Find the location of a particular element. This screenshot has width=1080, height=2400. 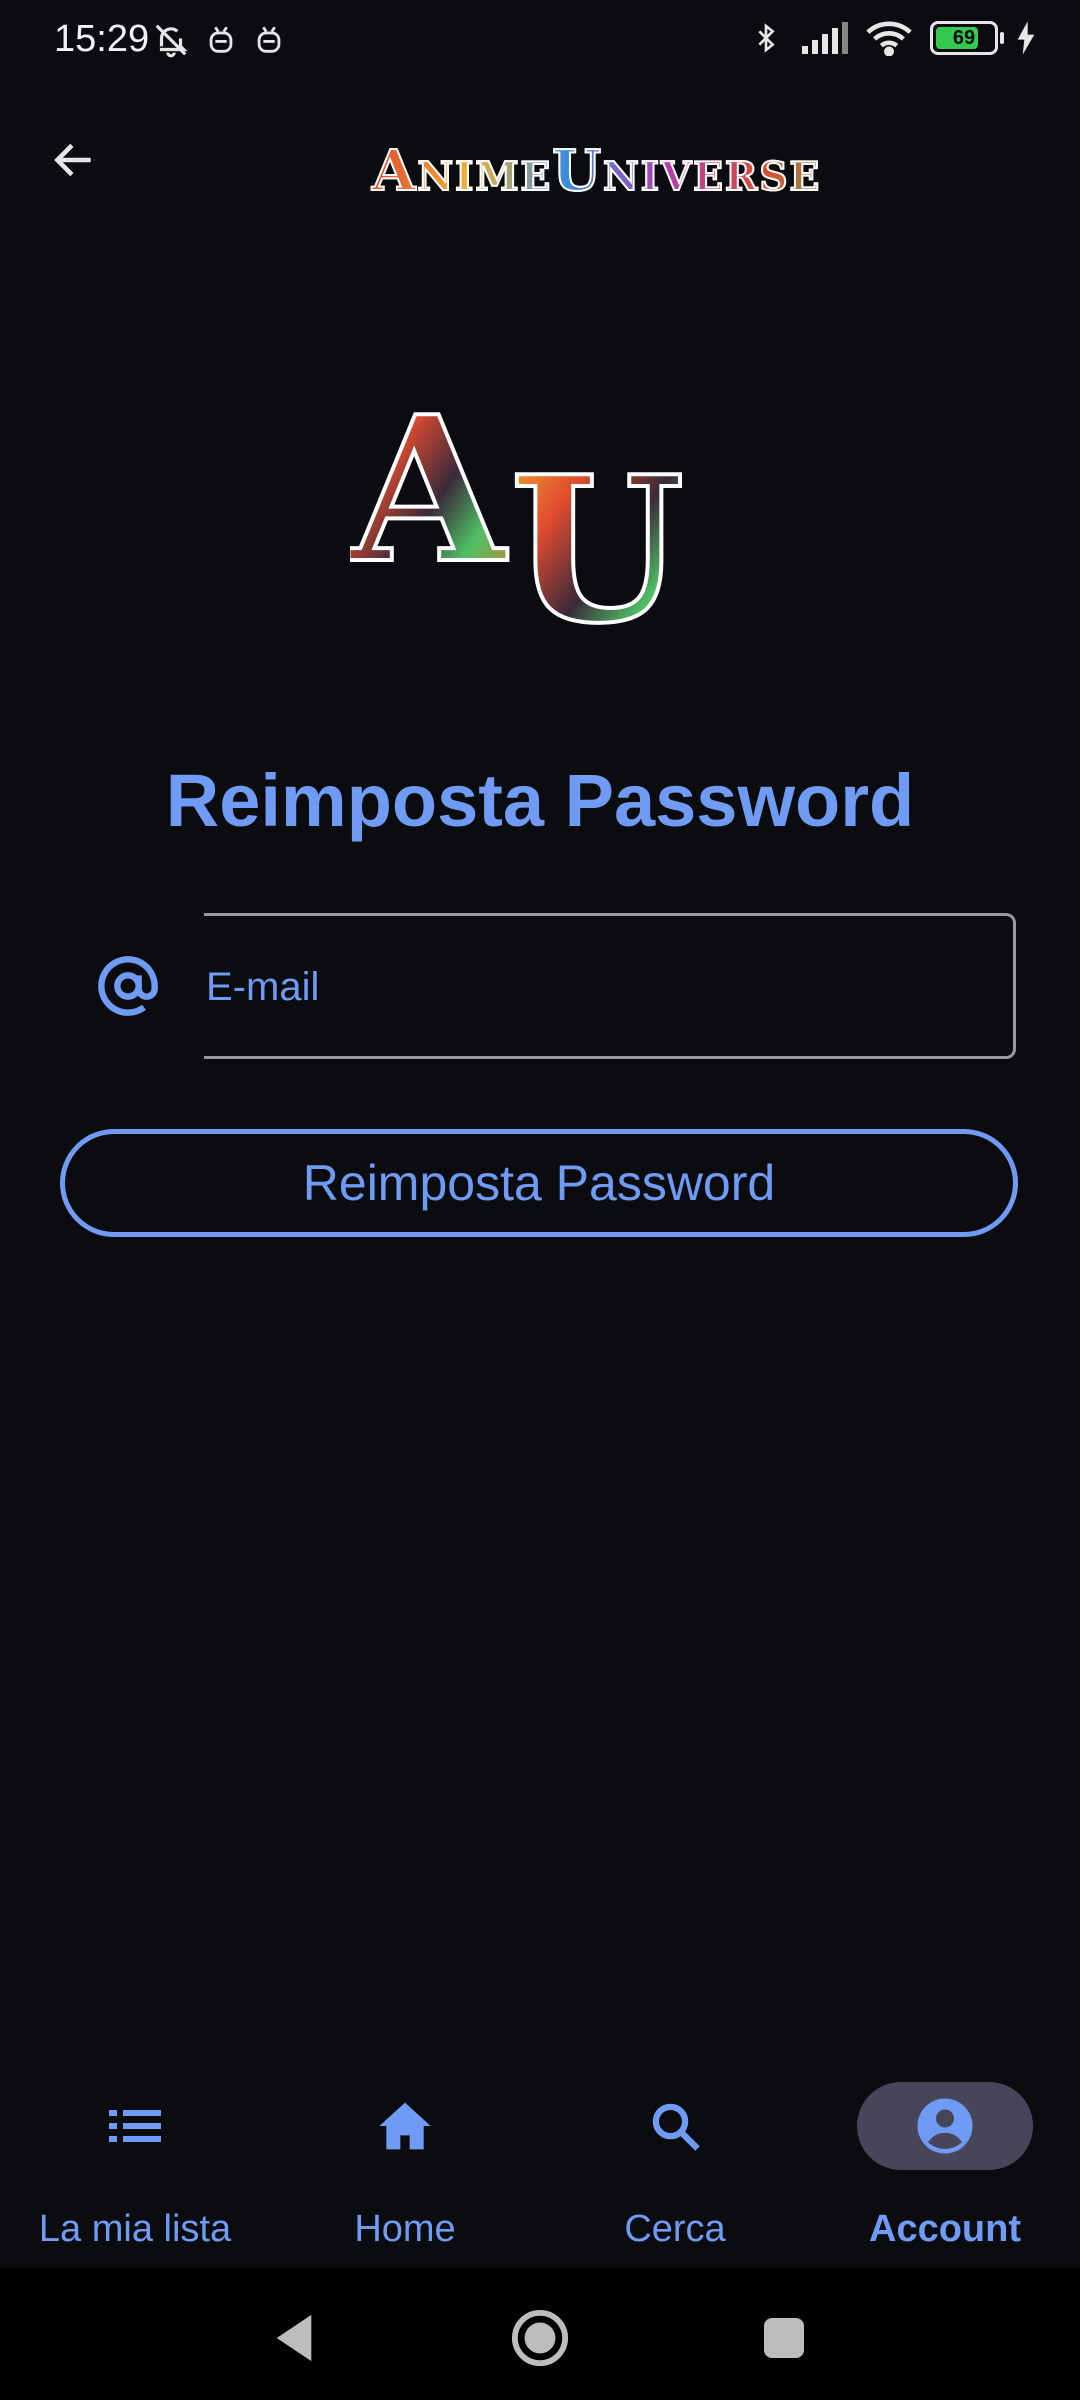

bluetooth-icon is located at coordinates (766, 38).